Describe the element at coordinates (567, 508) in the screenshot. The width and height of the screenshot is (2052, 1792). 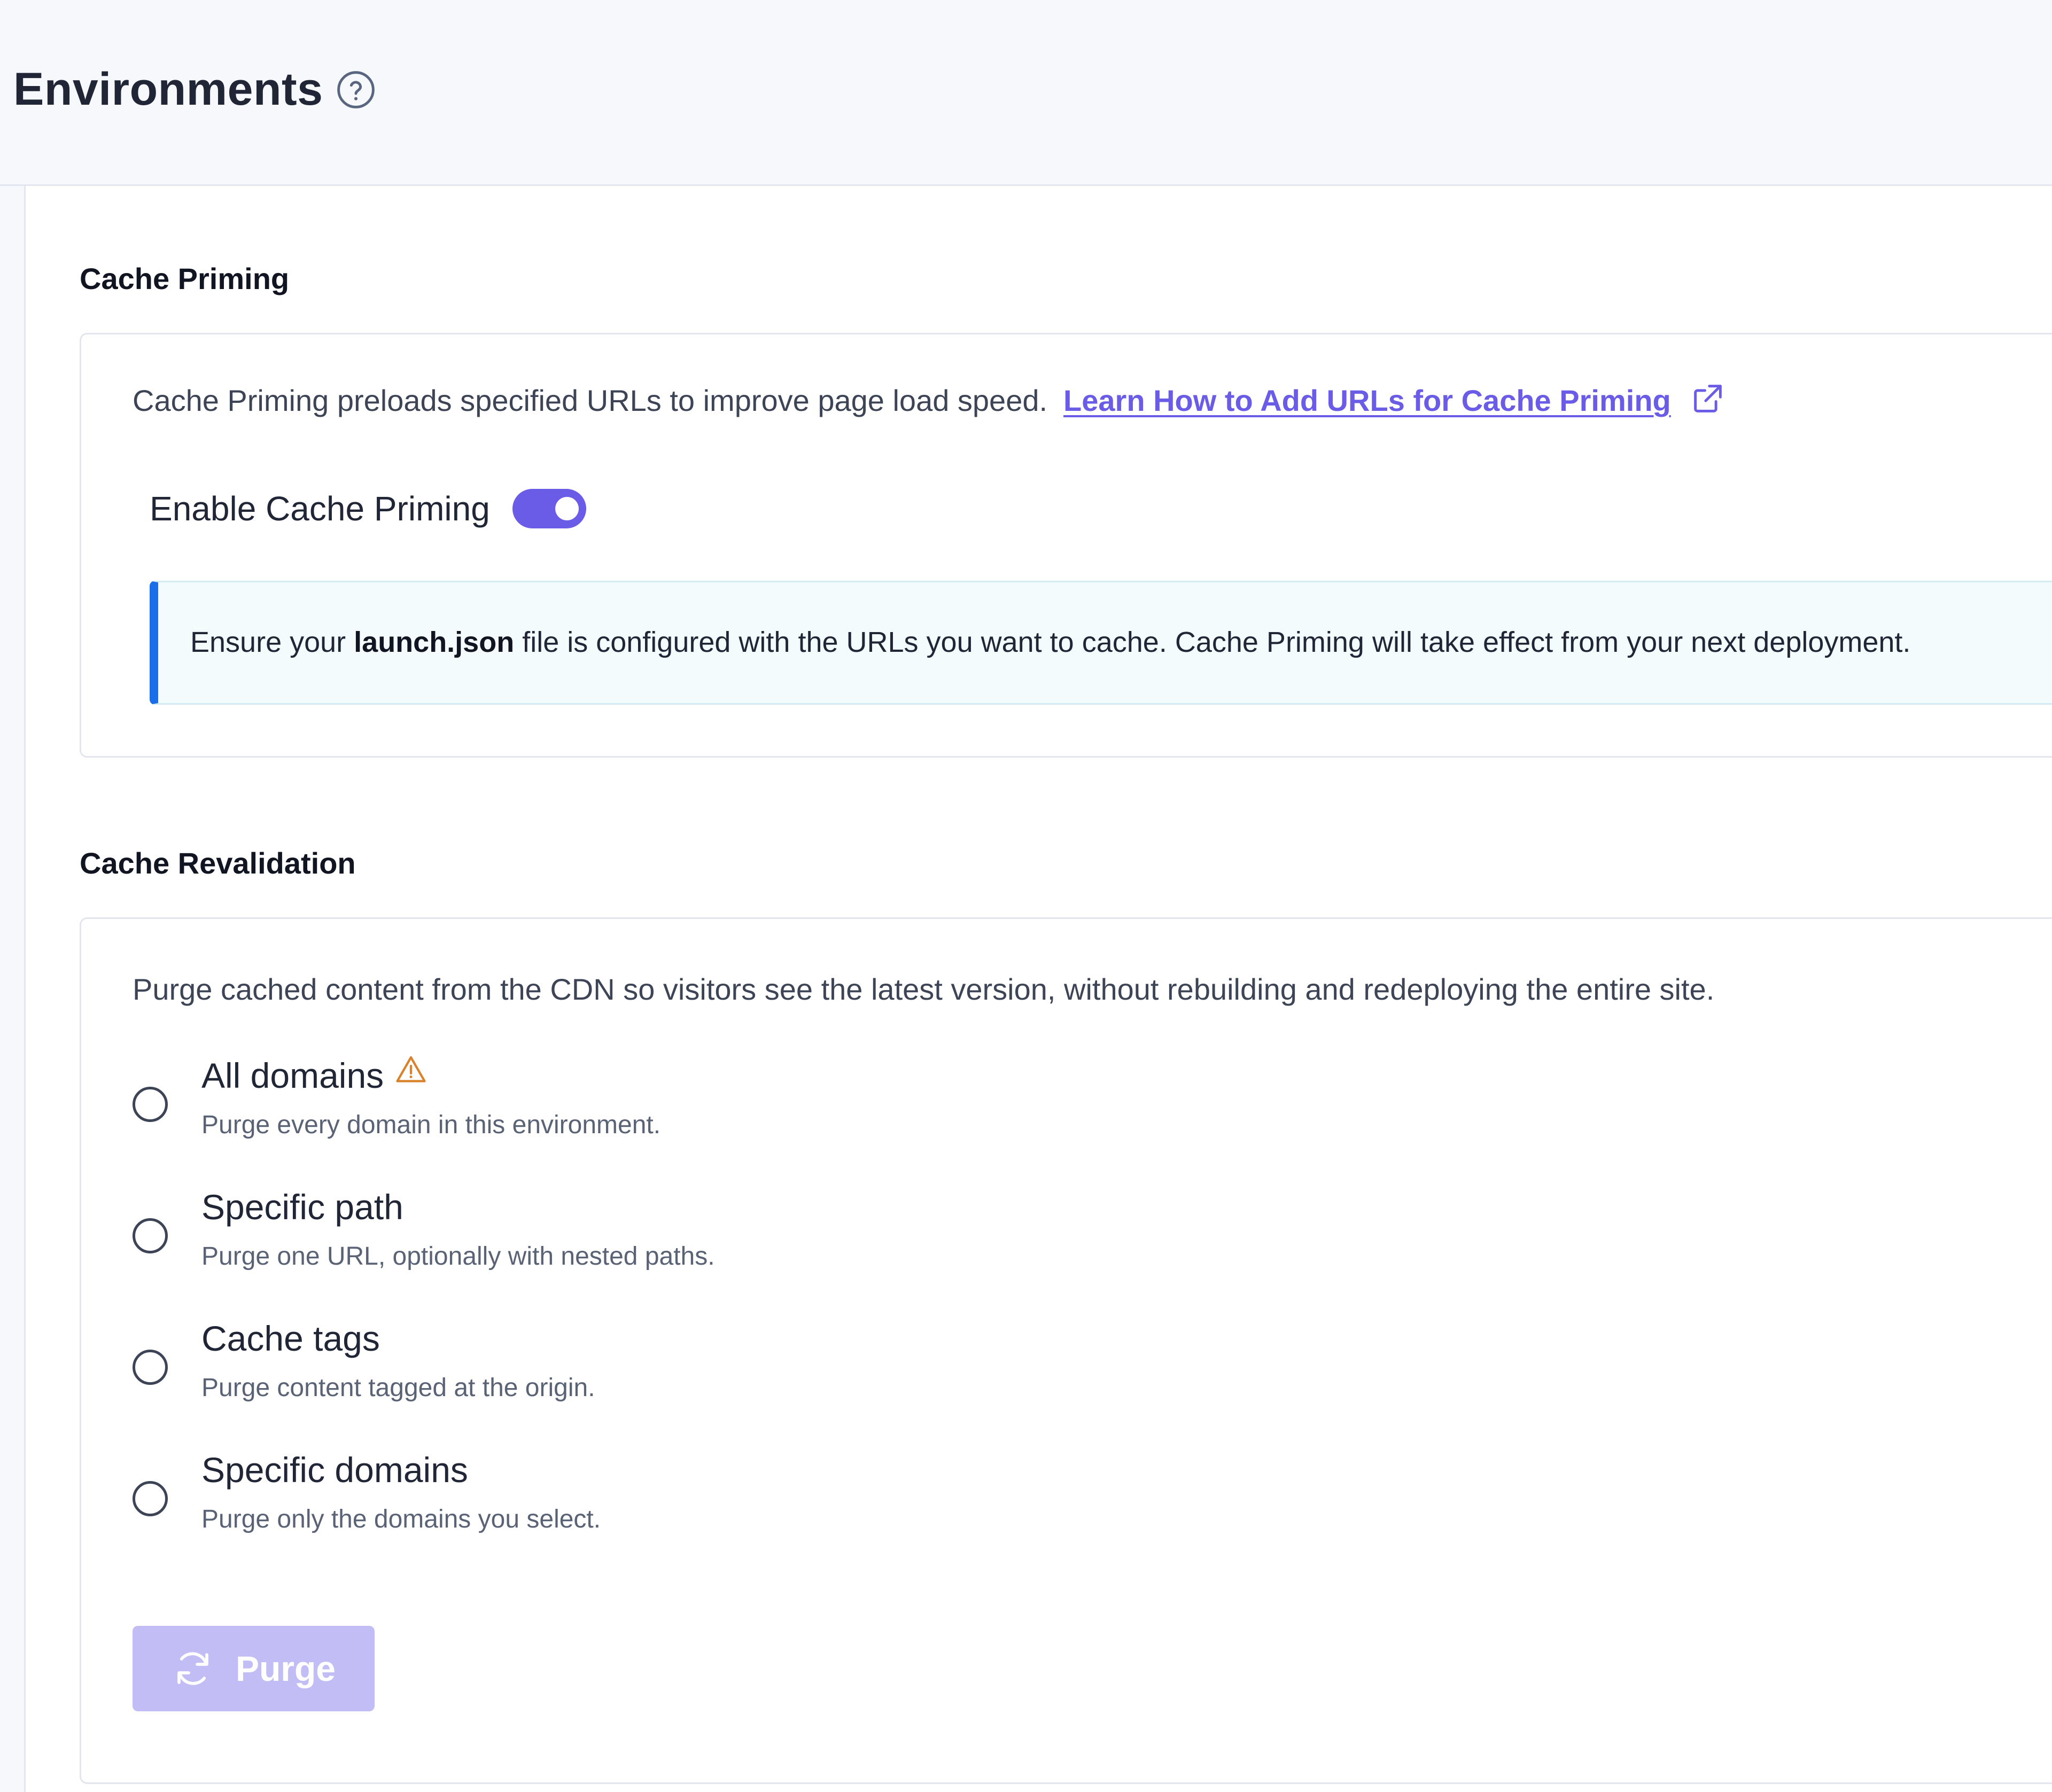
I see `toggle-knob` at that location.